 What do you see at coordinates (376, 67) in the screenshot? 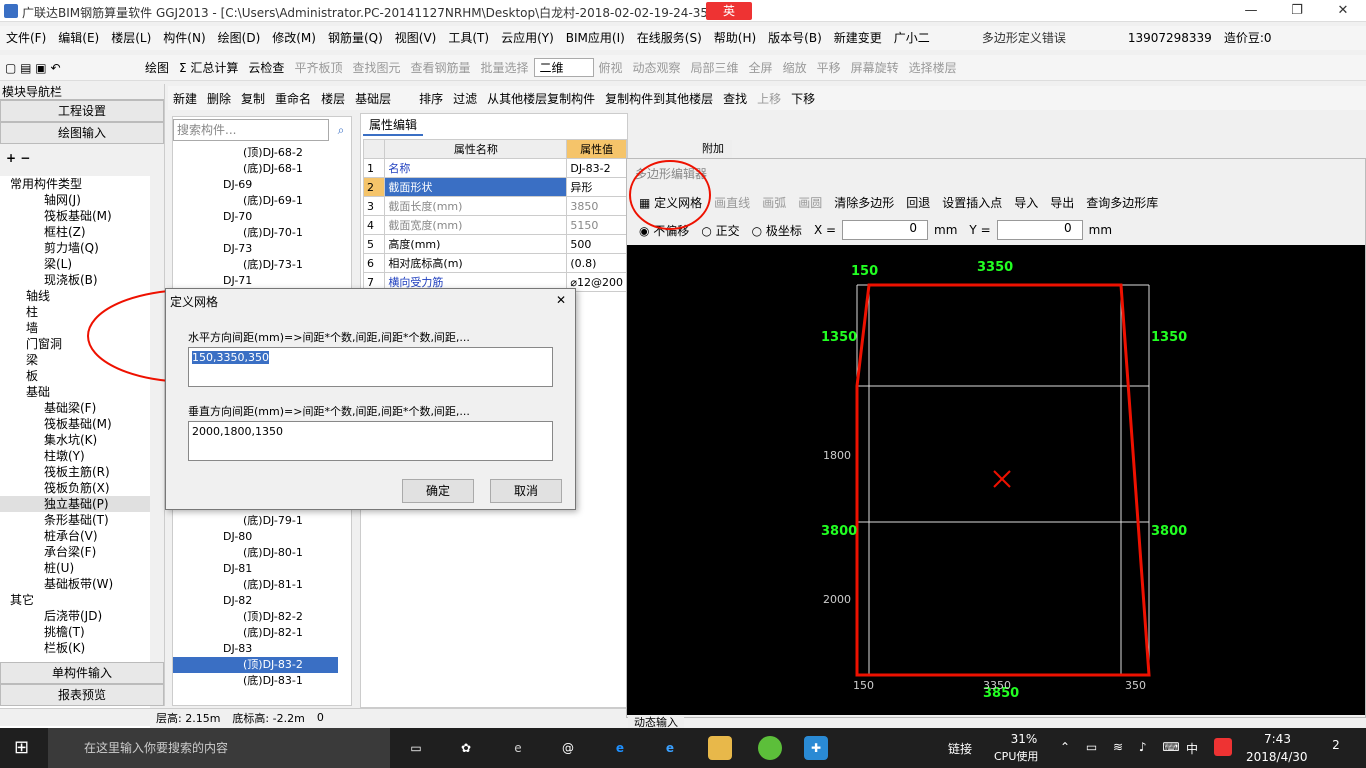
I see `find-element-button: 查找图元` at bounding box center [376, 67].